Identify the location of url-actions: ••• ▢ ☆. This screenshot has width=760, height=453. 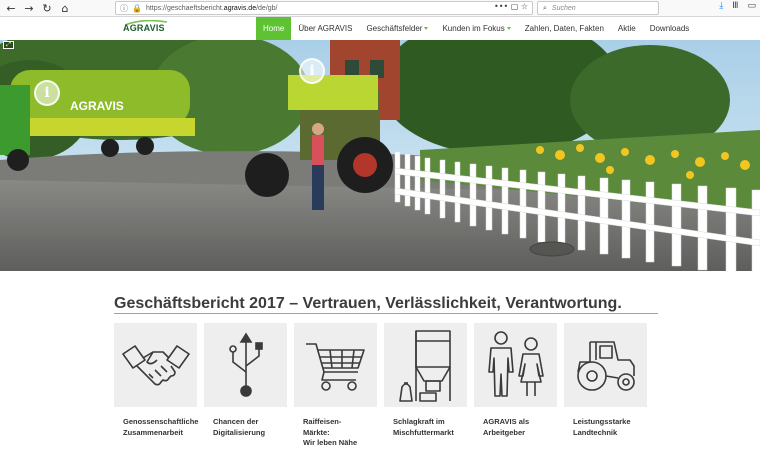
(511, 6).